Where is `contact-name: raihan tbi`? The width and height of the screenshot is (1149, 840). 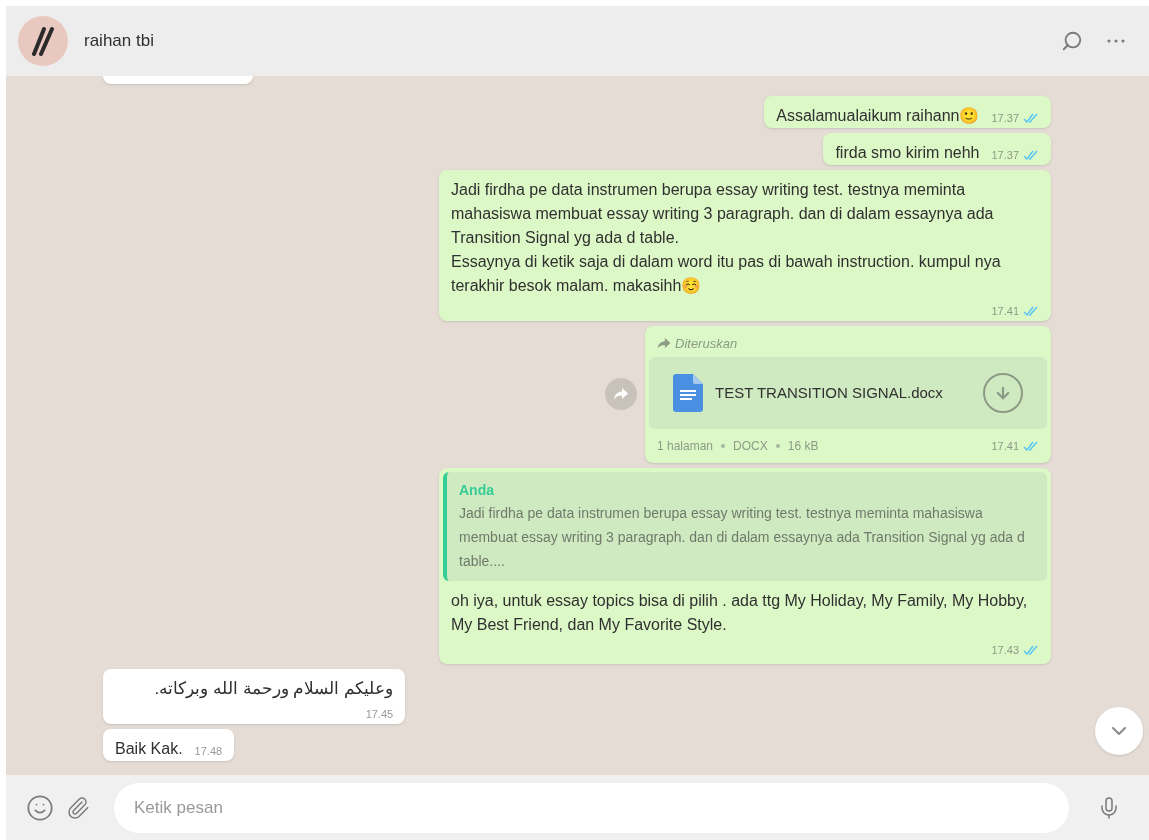 contact-name: raihan tbi is located at coordinates (119, 41).